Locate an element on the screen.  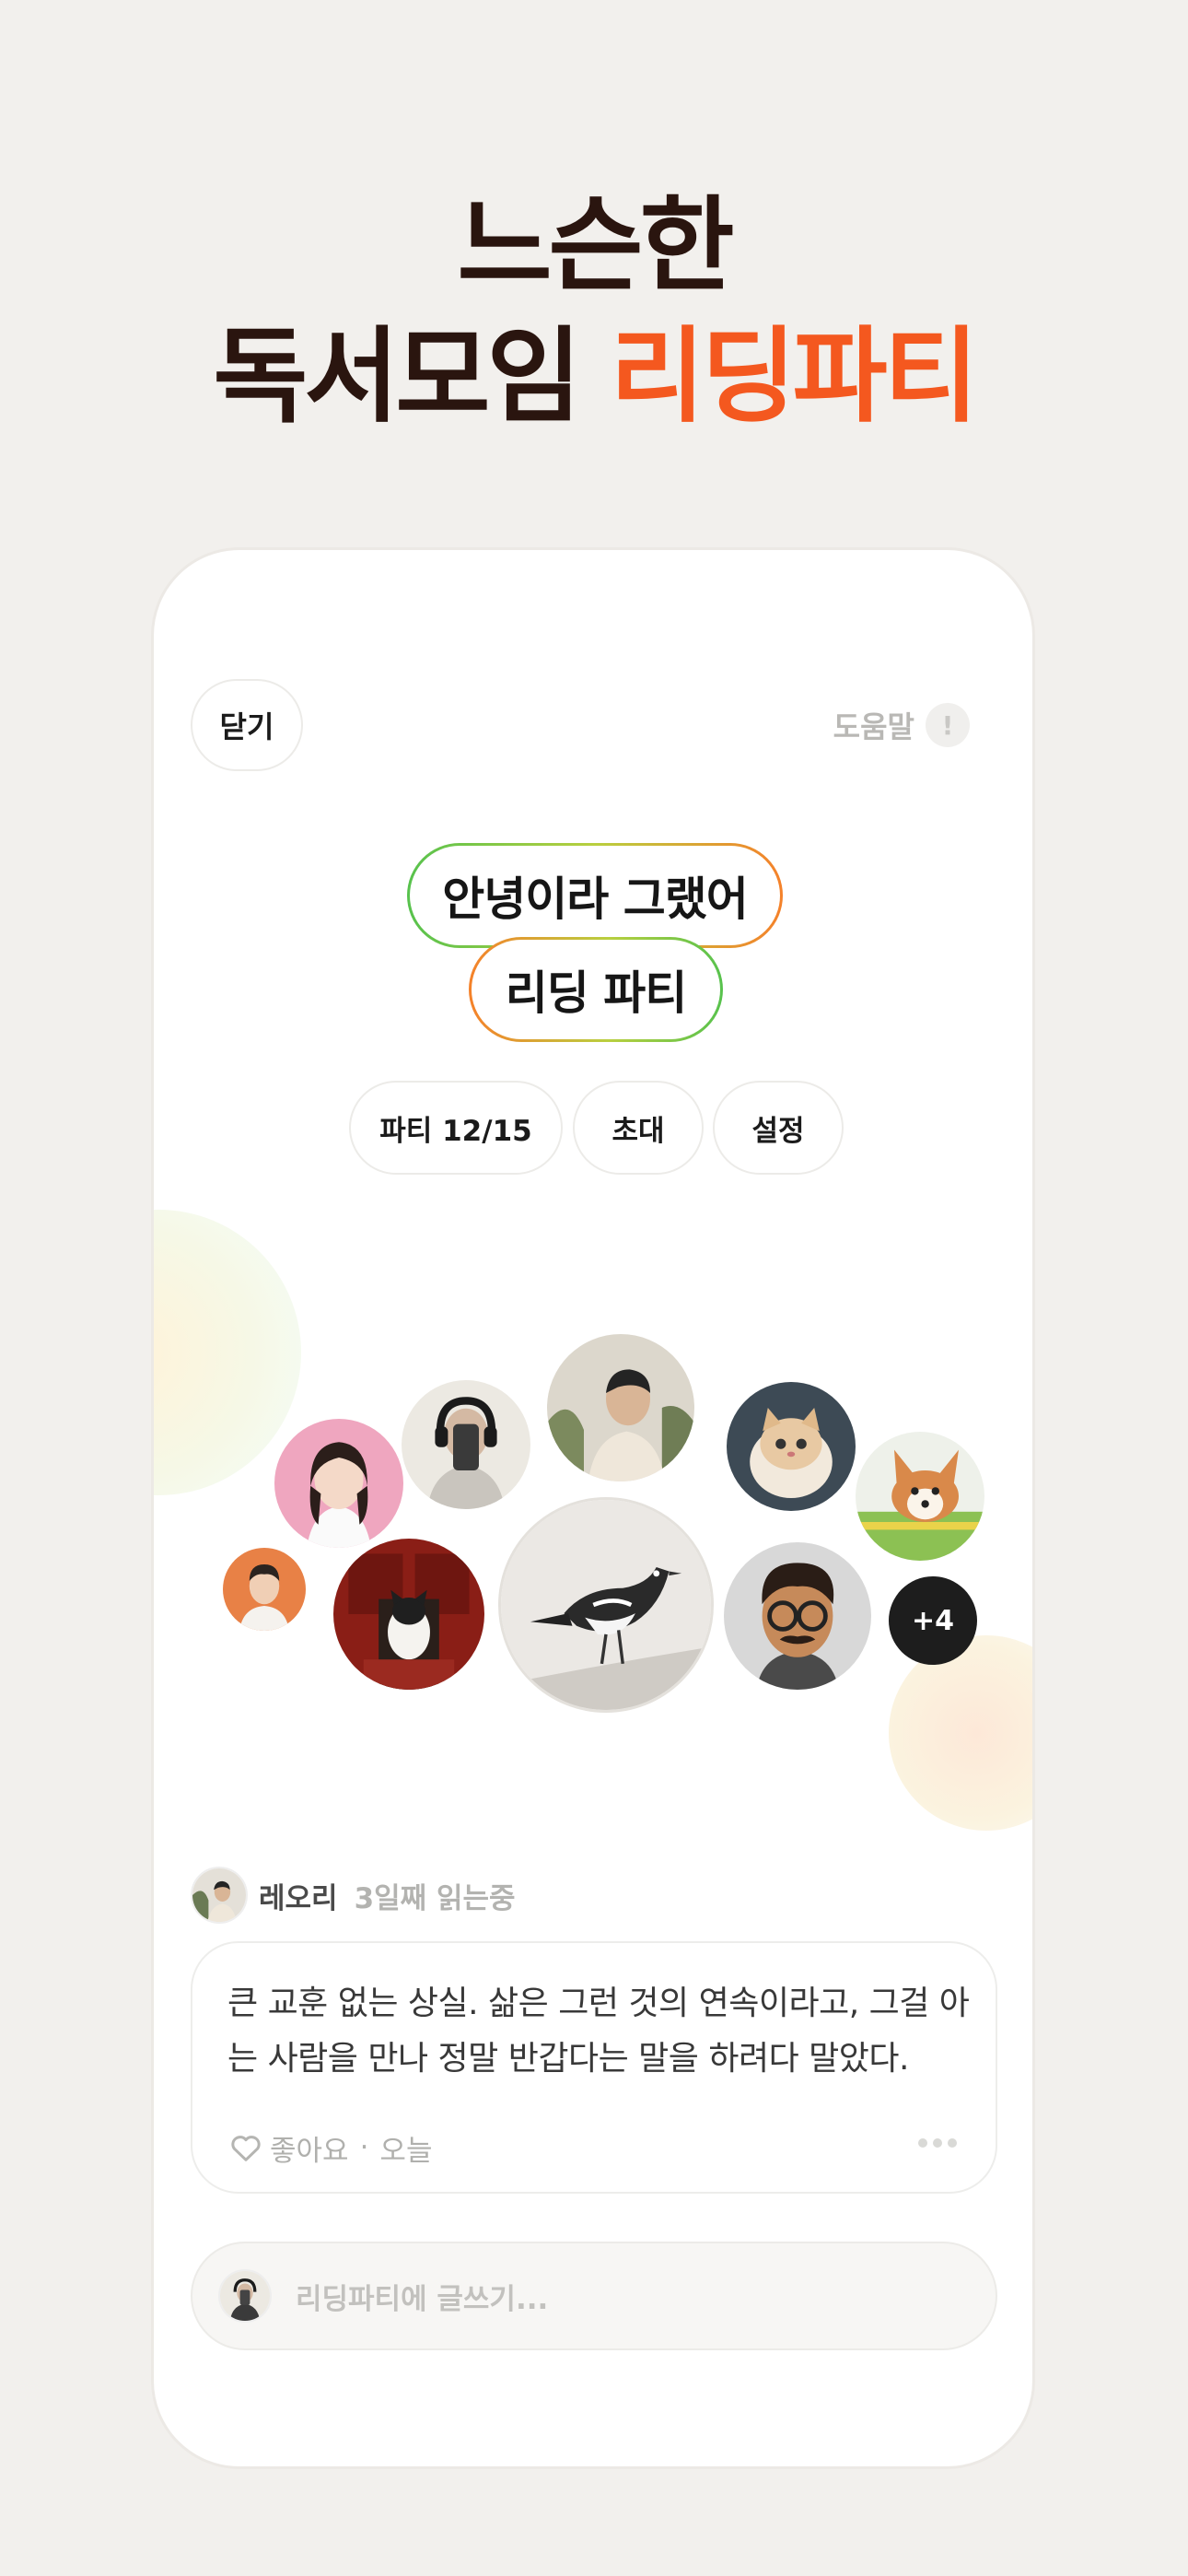
party-name: 리딩 파티 is located at coordinates (596, 989).